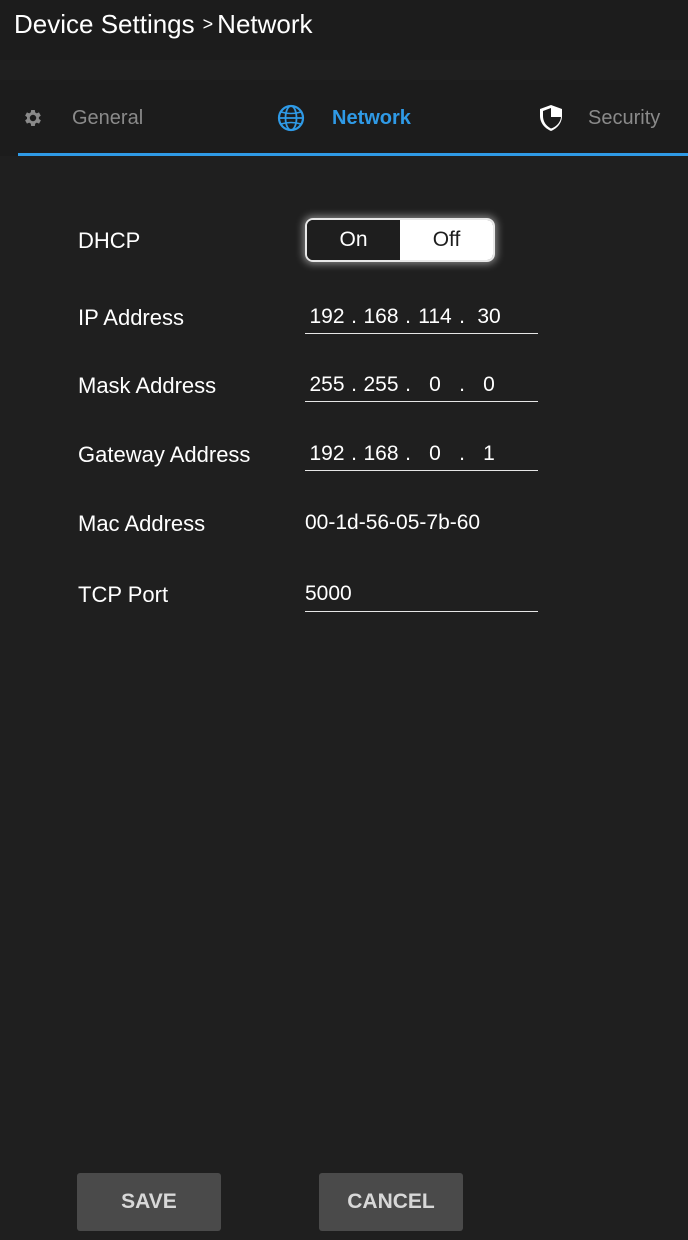  I want to click on breadcrumb-current: Network, so click(265, 24).